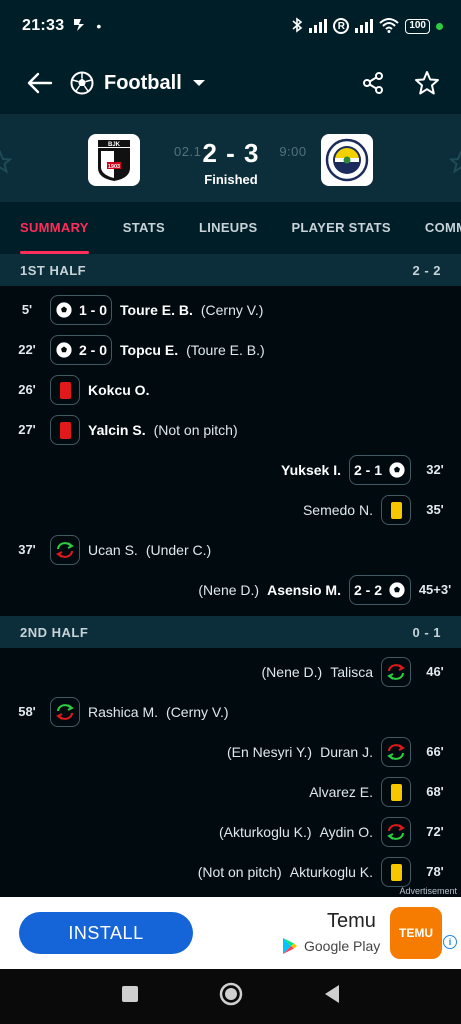  Describe the element at coordinates (27, 389) in the screenshot. I see `event-minute: 26'` at that location.